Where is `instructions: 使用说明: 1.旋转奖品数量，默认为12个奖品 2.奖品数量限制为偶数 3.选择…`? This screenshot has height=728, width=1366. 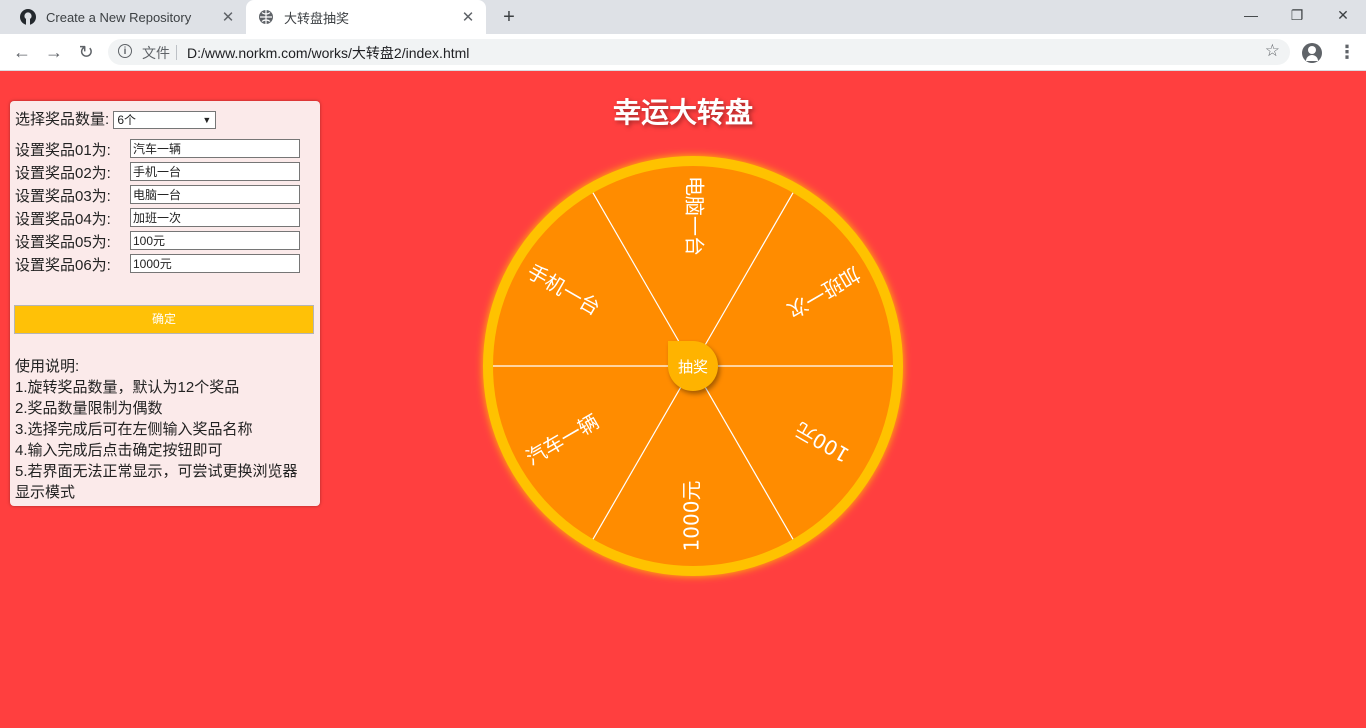 instructions: 使用说明: 1.旋转奖品数量，默认为12个奖品 2.奖品数量限制为偶数 3.选择… is located at coordinates (162, 429).